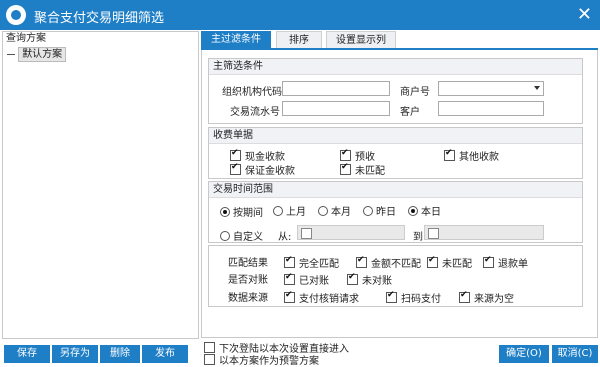  I want to click on chevron-down-icon, so click(537, 88).